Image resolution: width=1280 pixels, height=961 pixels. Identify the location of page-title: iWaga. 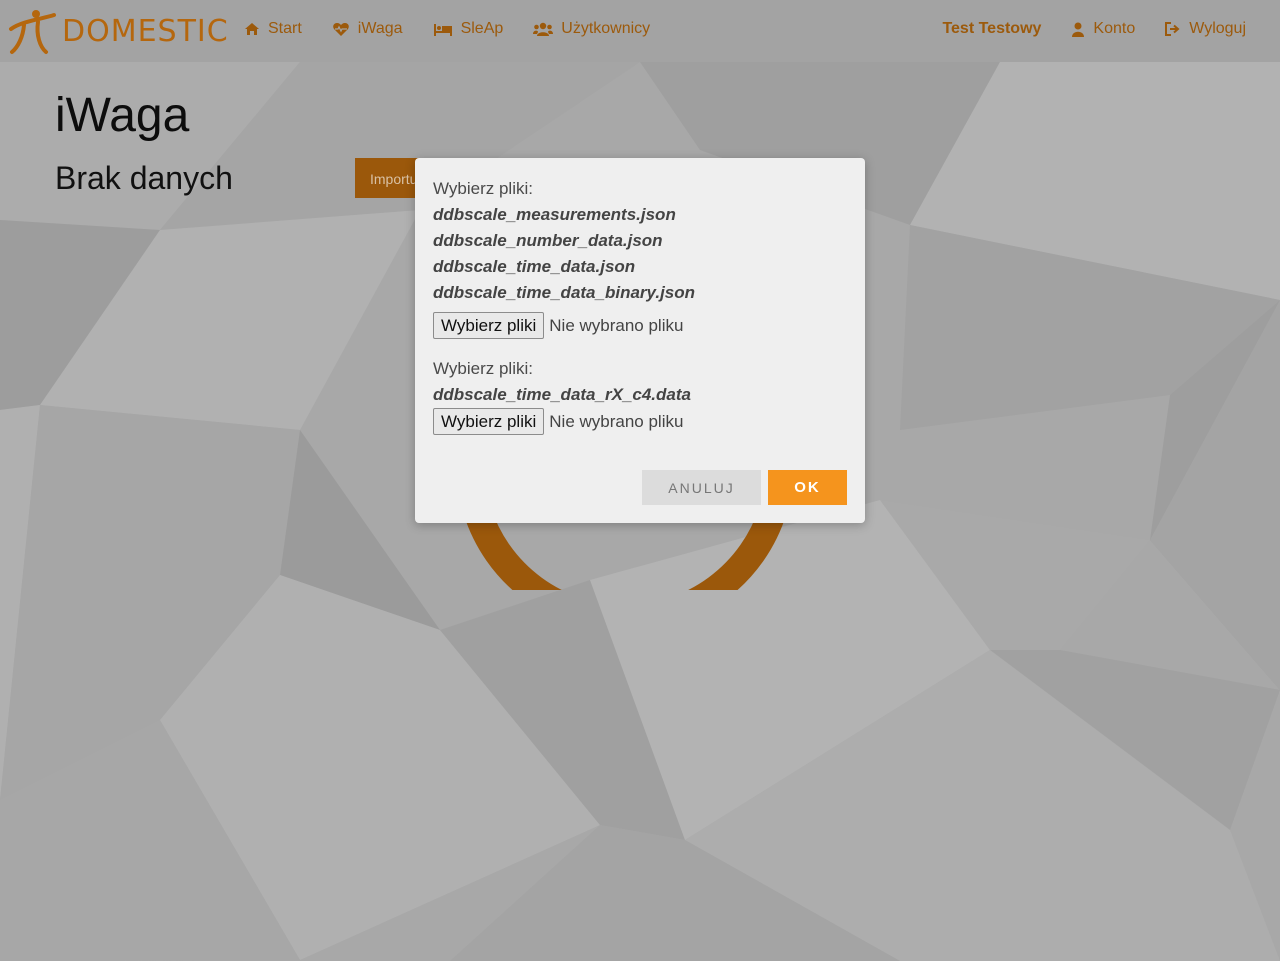
(122, 115).